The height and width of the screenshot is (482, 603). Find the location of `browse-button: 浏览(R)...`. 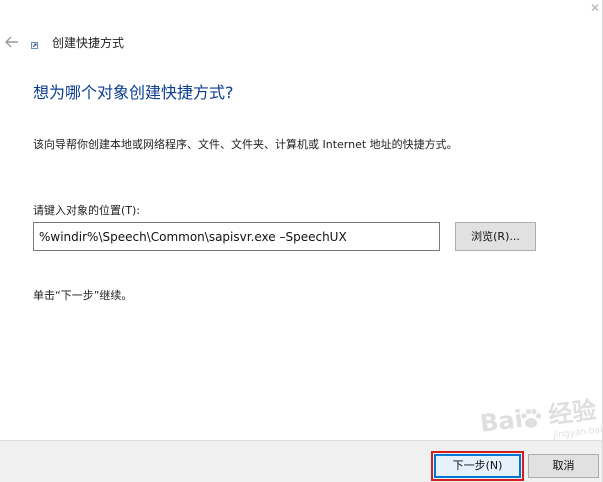

browse-button: 浏览(R)... is located at coordinates (495, 236).